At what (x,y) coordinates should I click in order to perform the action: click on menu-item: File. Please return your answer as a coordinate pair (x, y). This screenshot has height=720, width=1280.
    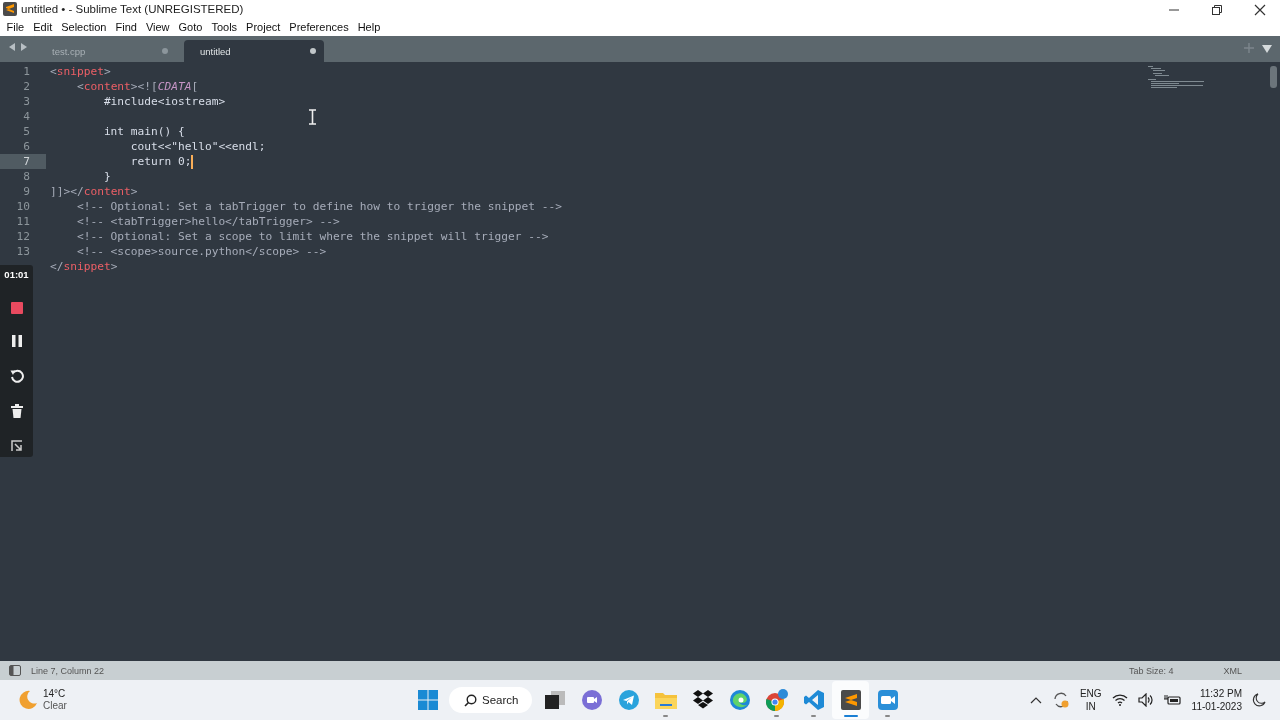
    Looking at the image, I should click on (15, 27).